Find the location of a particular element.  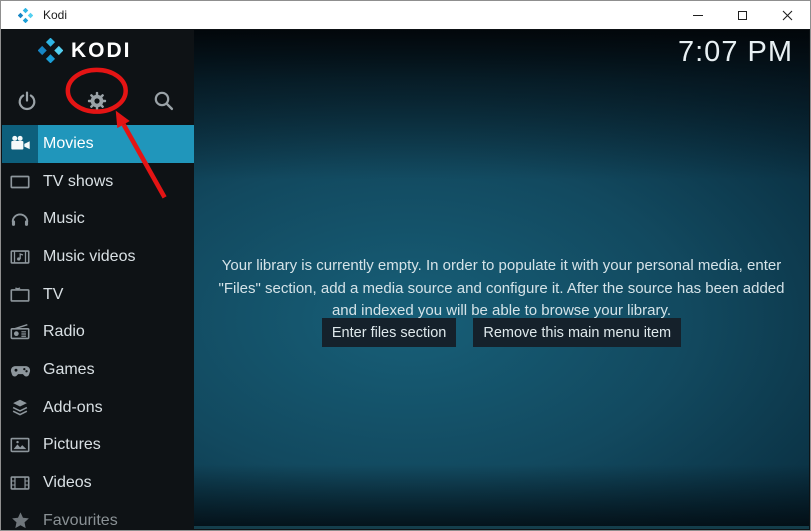

kodi-brand: KODI is located at coordinates (85, 50).